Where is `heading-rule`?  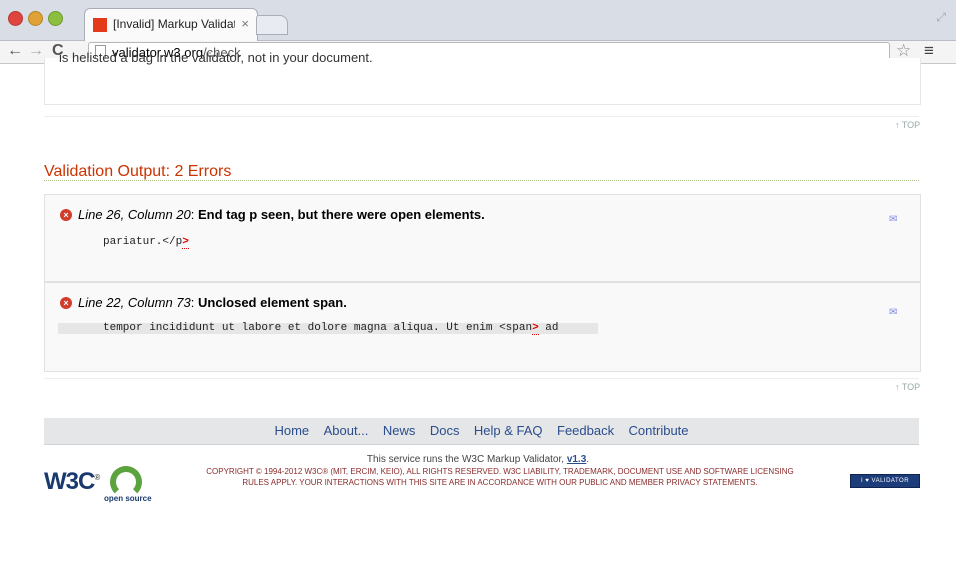
heading-rule is located at coordinates (481, 180).